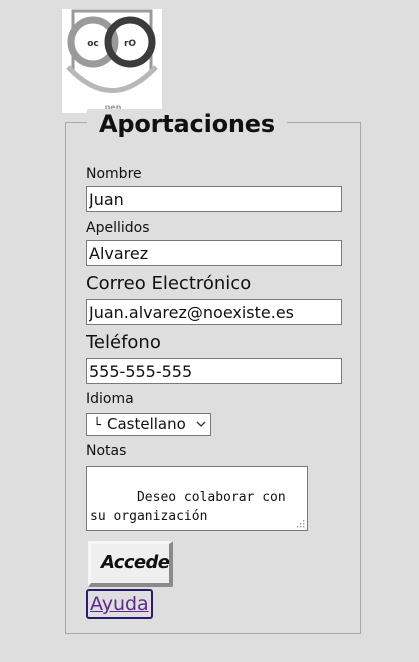 Image resolution: width=419 pixels, height=662 pixels. I want to click on notas-textarea: Deseo colaborar con su organización, so click(197, 498).